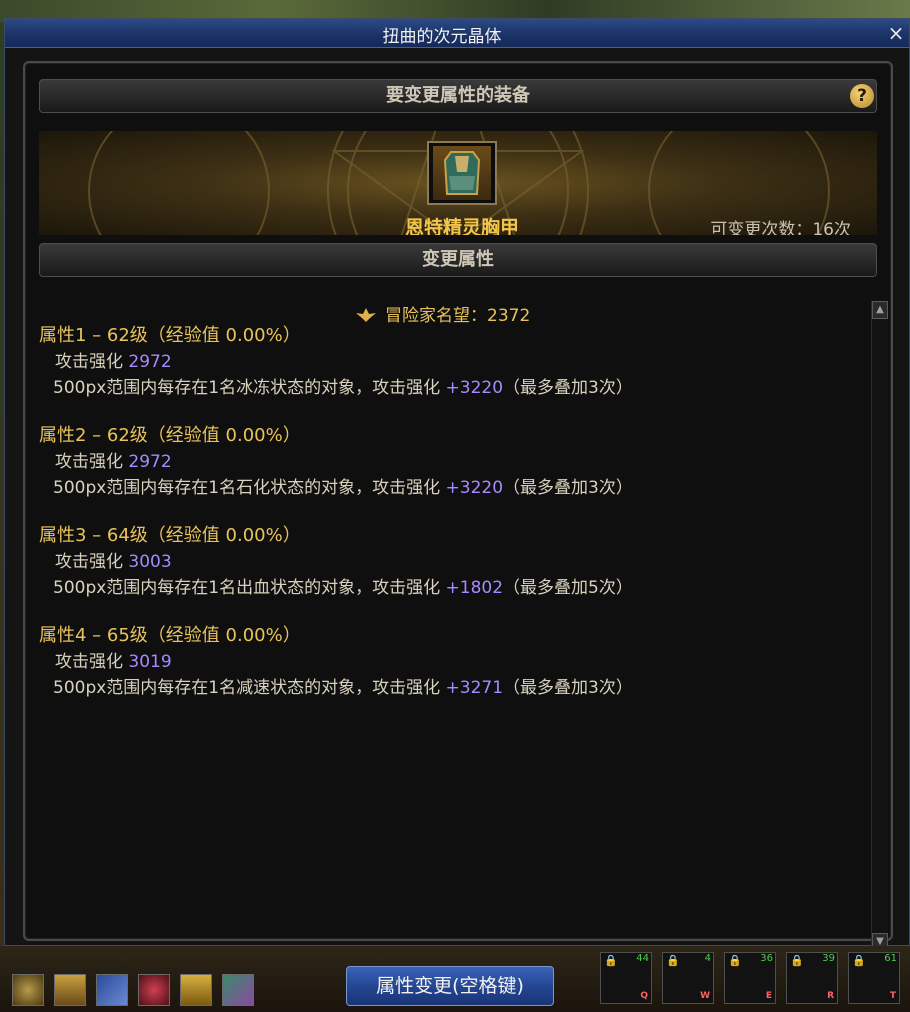 Image resolution: width=910 pixels, height=1012 pixels. What do you see at coordinates (170, 535) in the screenshot?
I see `attribute-title: 属性3 – 64级（经验值 0.00%）` at bounding box center [170, 535].